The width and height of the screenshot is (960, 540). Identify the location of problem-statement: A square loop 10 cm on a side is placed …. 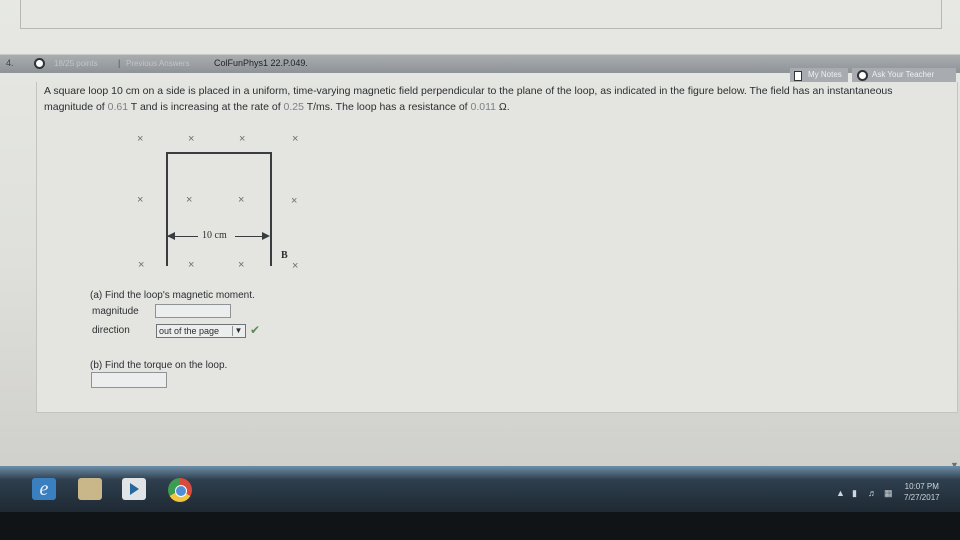
(494, 99).